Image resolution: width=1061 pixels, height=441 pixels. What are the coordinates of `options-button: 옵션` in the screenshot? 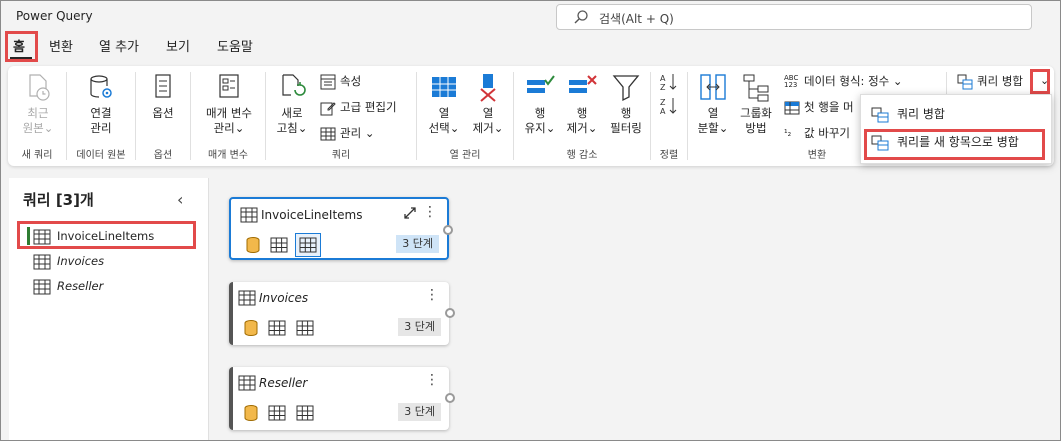 It's located at (163, 96).